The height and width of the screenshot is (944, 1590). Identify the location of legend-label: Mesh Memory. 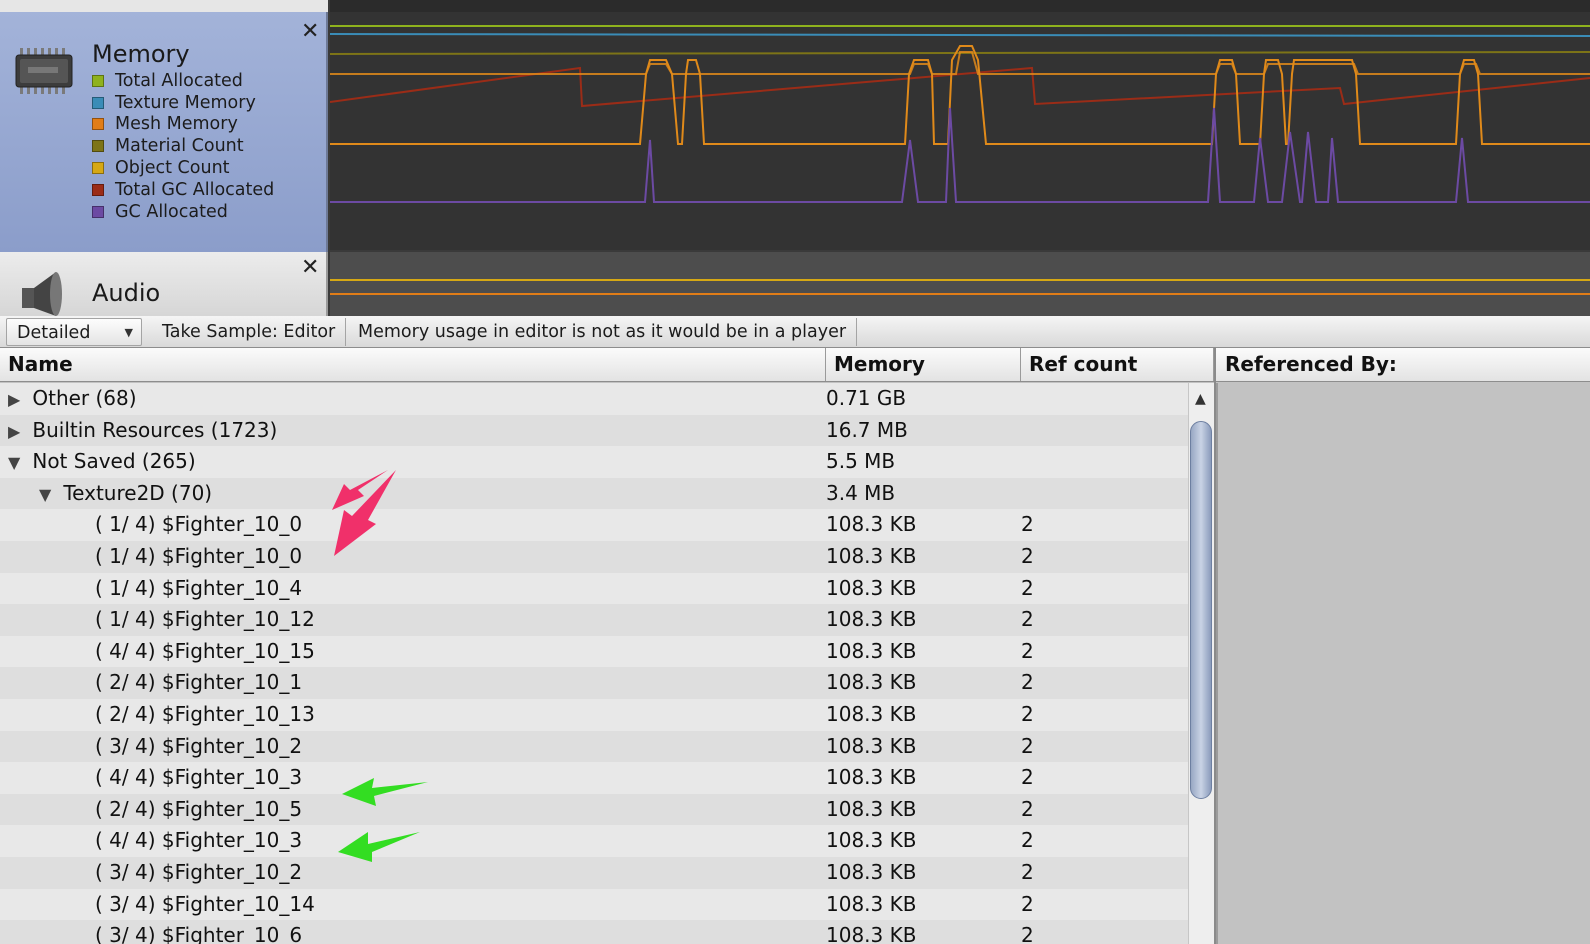
(176, 124).